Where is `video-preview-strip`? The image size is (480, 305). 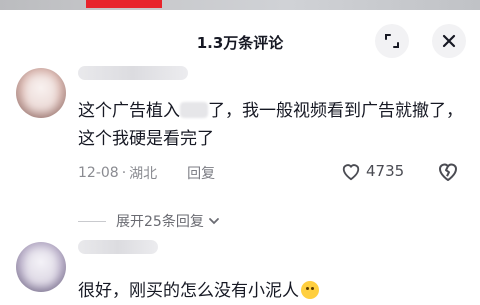 video-preview-strip is located at coordinates (240, 5).